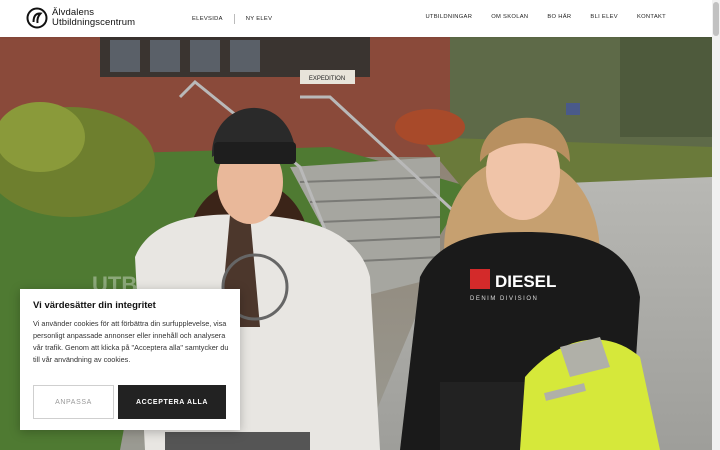  What do you see at coordinates (559, 17) in the screenshot?
I see `nav-bo-har: BO HÄR` at bounding box center [559, 17].